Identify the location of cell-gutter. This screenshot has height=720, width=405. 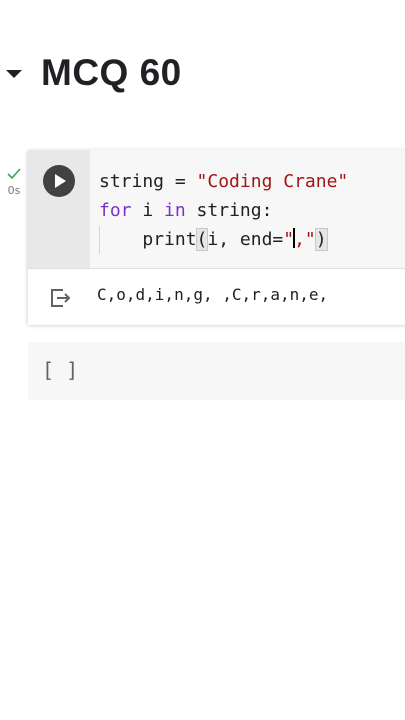
(59, 209).